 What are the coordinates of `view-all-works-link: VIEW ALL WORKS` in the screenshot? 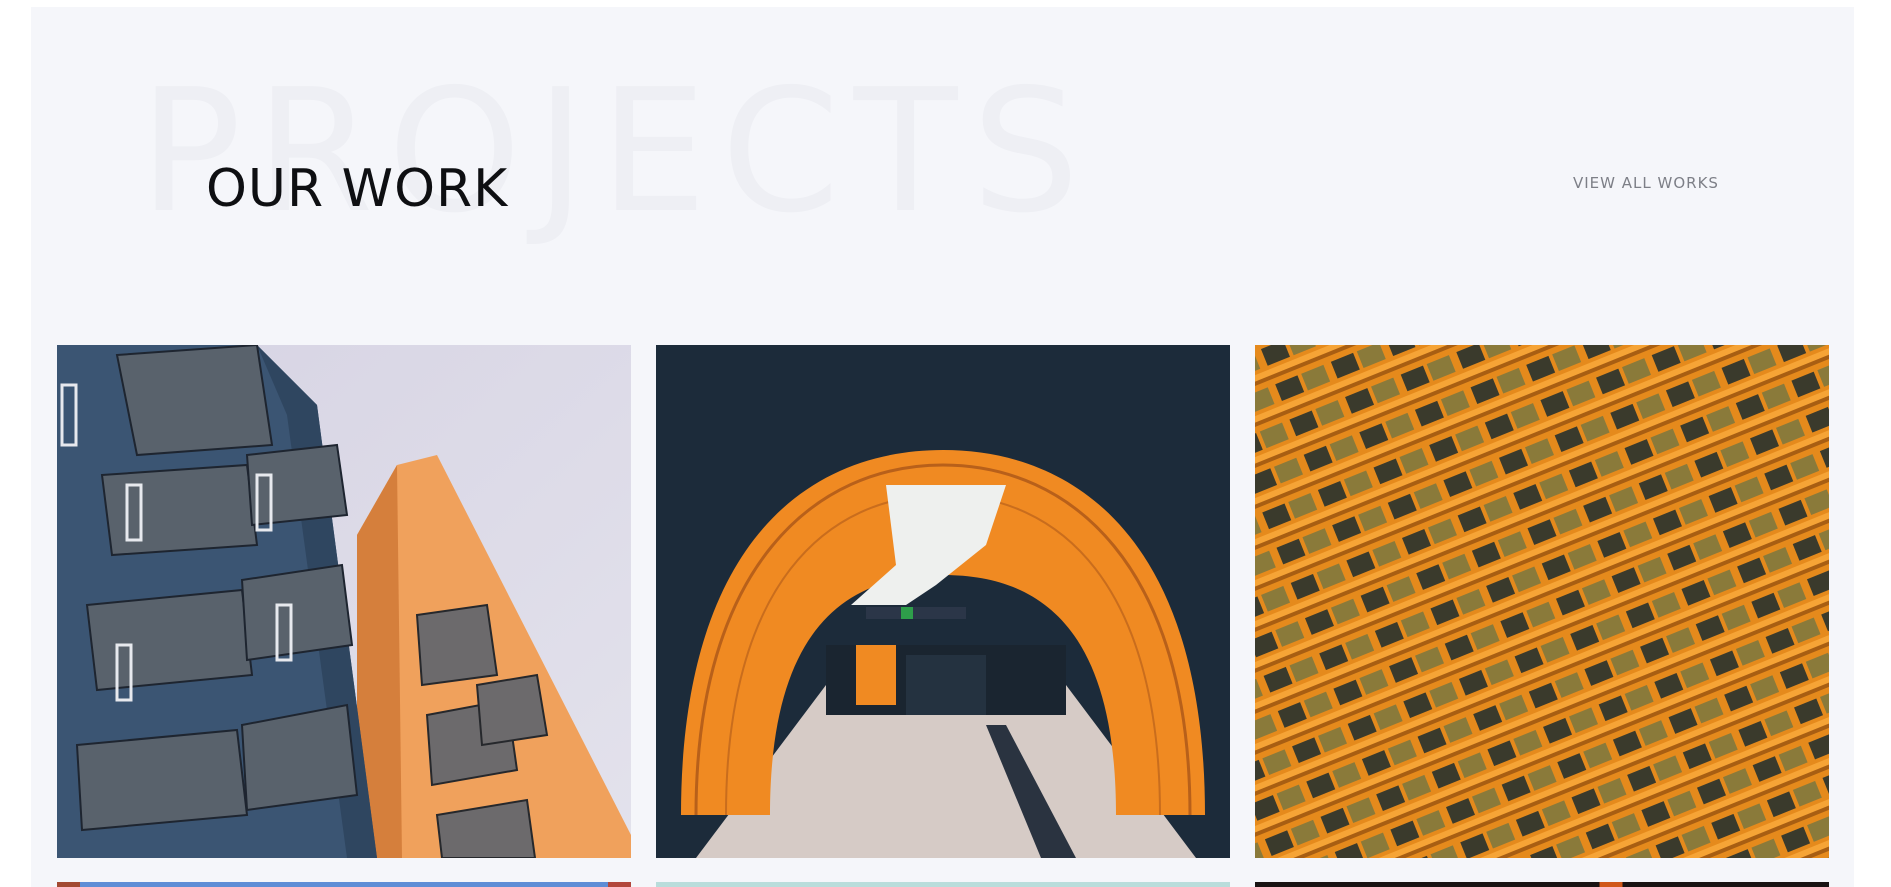 It's located at (1646, 183).